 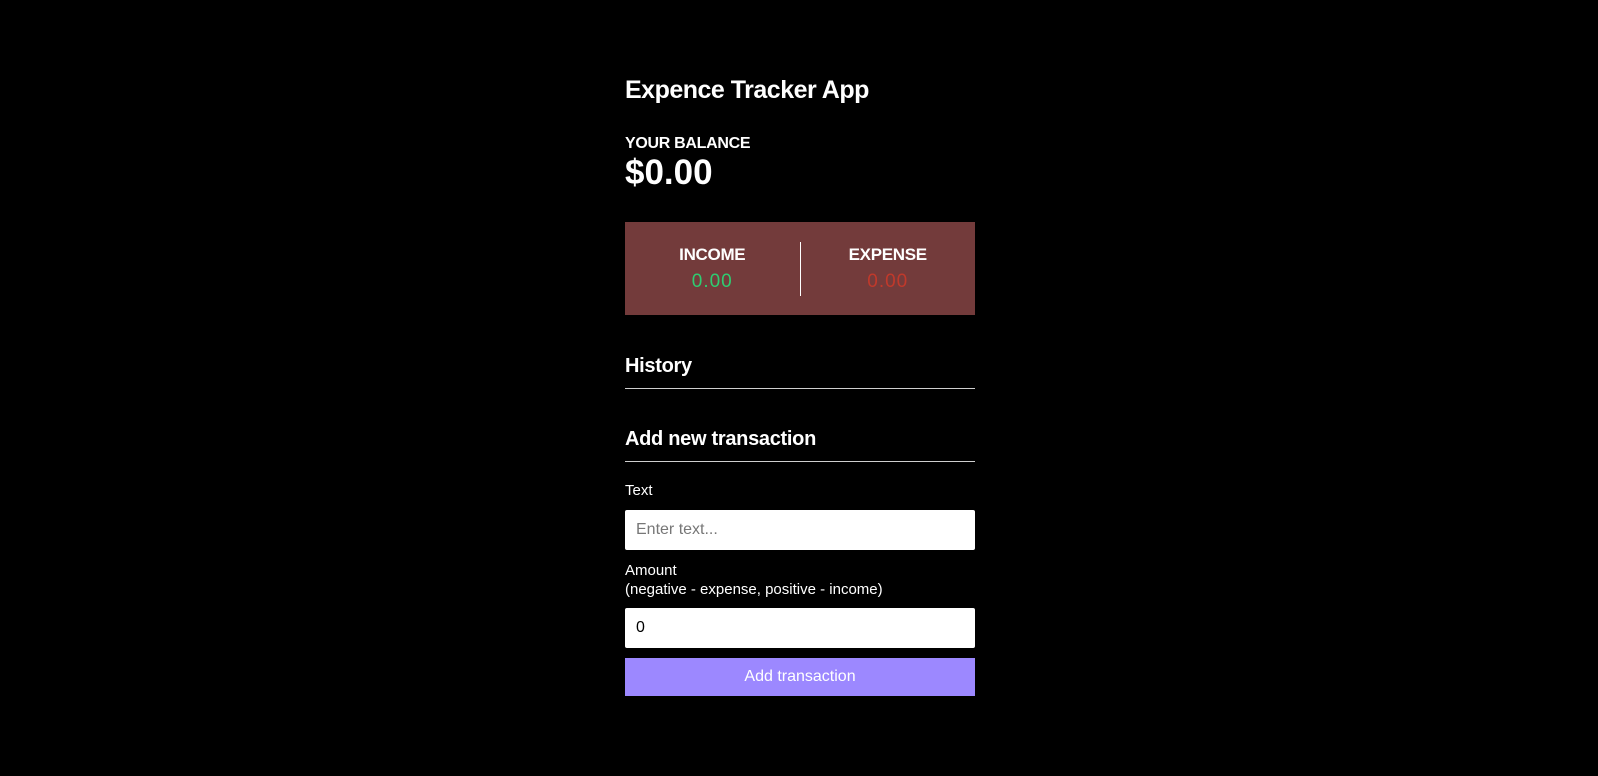 What do you see at coordinates (712, 269) in the screenshot?
I see `income-column: INCOME 0.00` at bounding box center [712, 269].